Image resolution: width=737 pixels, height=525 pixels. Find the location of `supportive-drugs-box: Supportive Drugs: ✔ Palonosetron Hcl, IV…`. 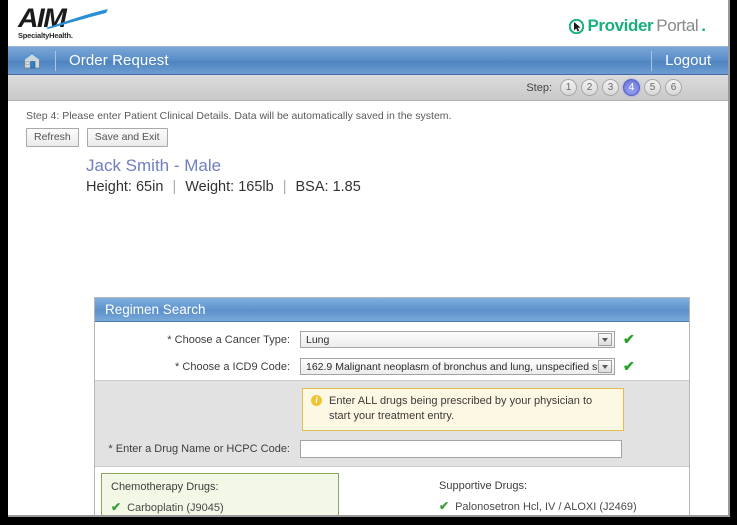

supportive-drugs-box: Supportive Drugs: ✔ Palonosetron Hcl, IV… is located at coordinates (559, 494).